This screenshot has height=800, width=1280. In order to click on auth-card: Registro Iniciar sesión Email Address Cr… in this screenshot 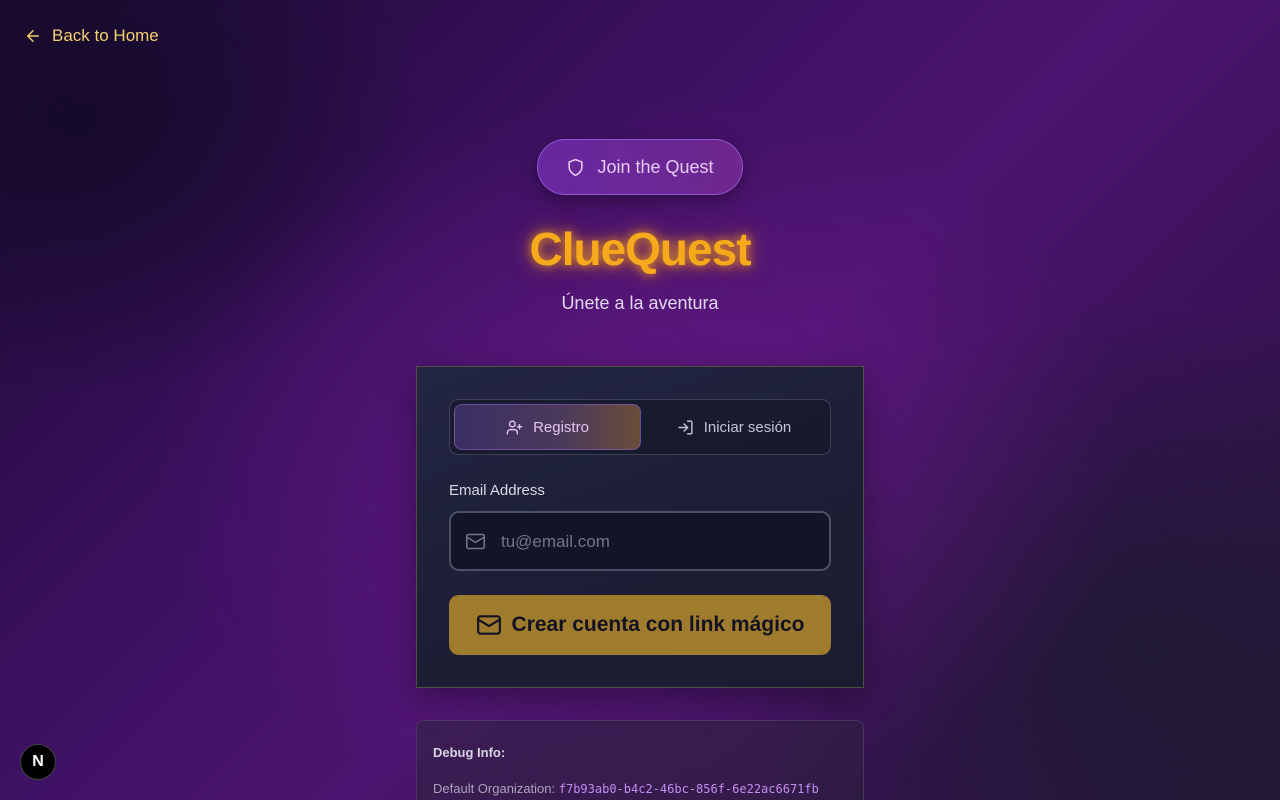, I will do `click(640, 527)`.